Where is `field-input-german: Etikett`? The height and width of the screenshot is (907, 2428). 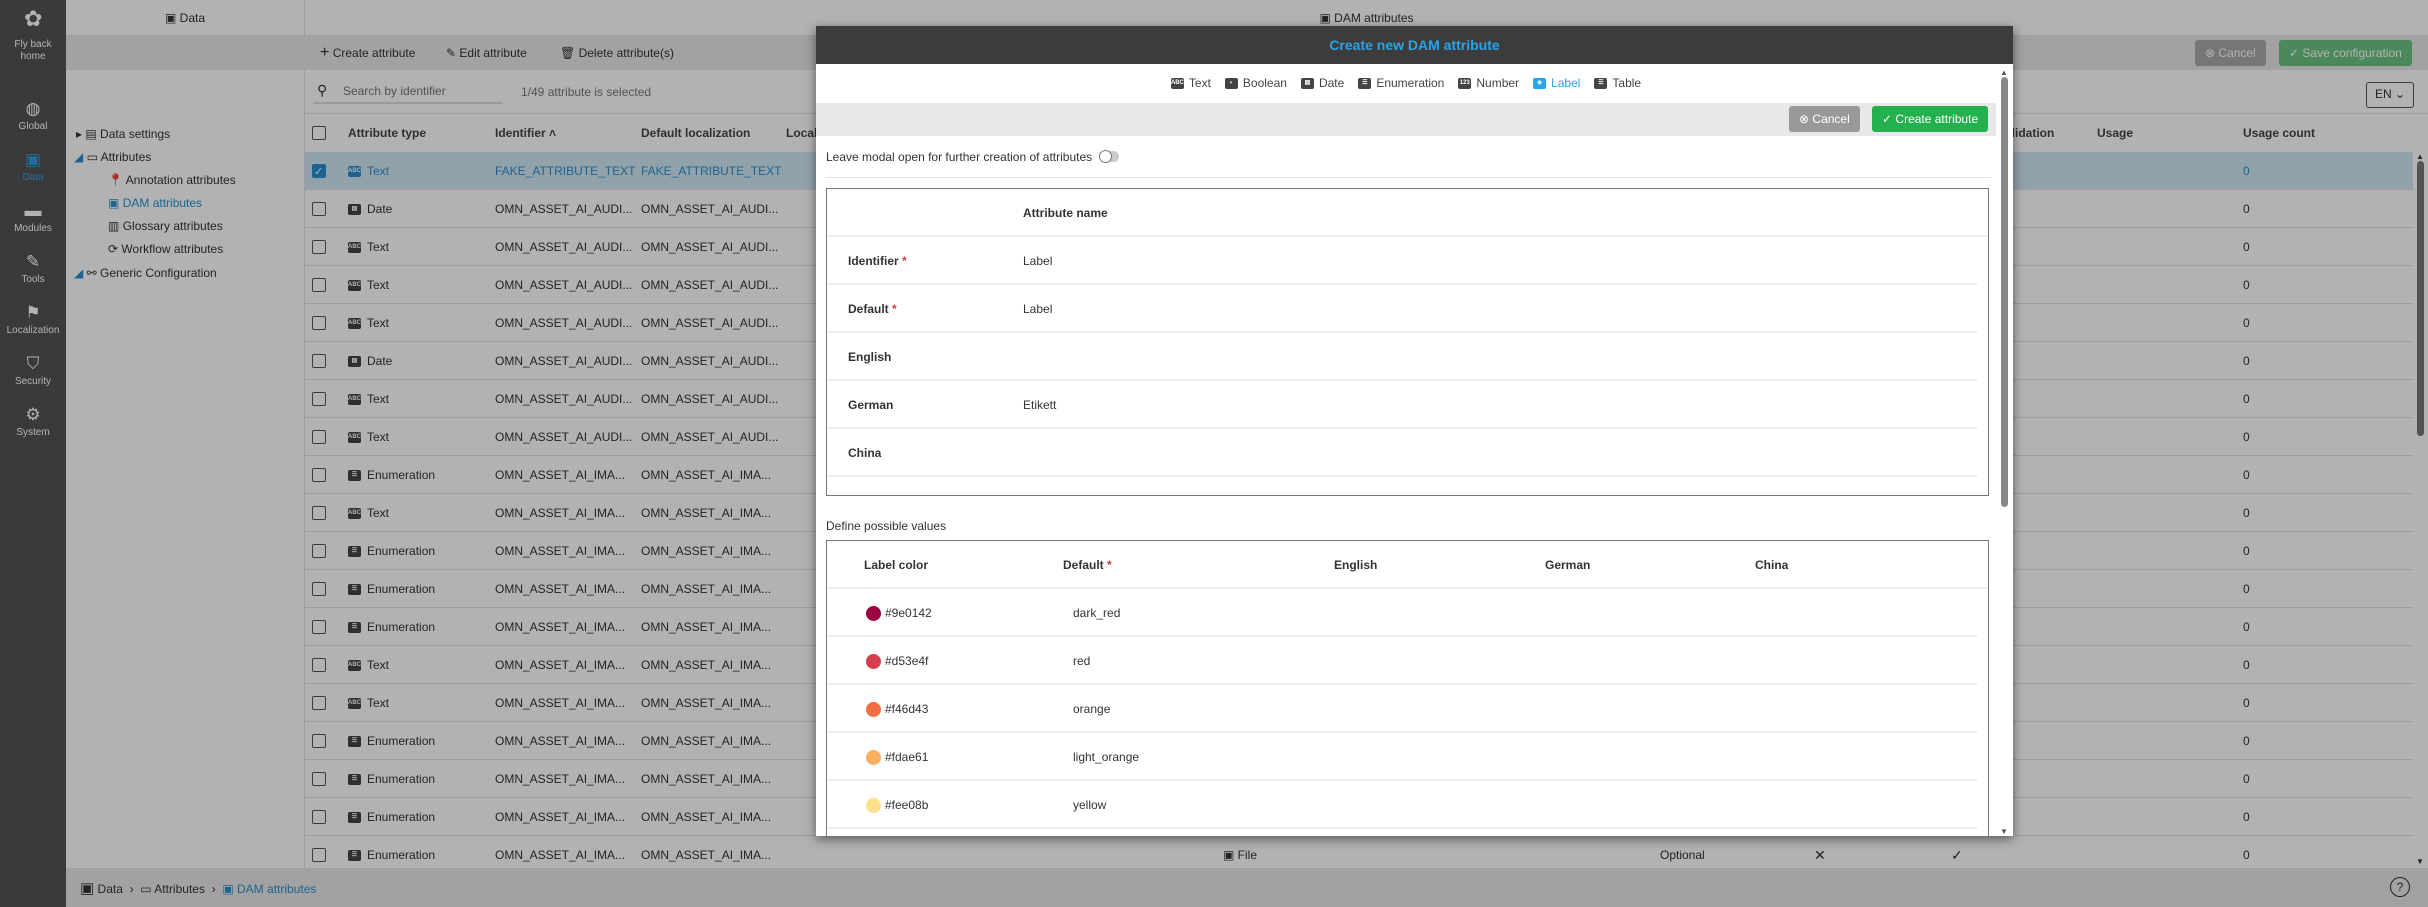
field-input-german: Etikett is located at coordinates (1473, 405).